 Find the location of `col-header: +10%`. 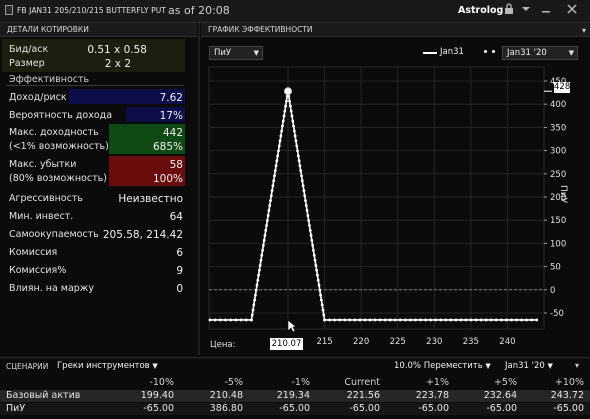

col-header: +10% is located at coordinates (569, 382).